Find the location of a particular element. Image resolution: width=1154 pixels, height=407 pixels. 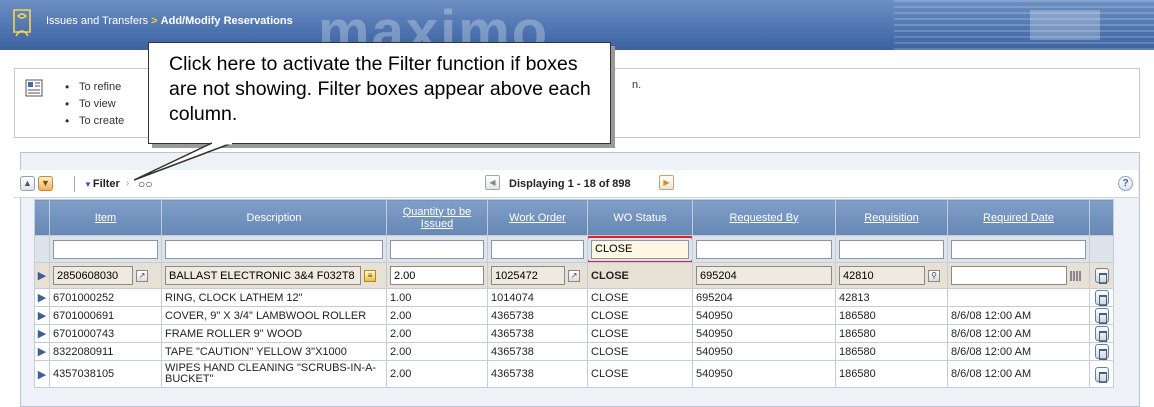

callout-pointer is located at coordinates (183, 161).